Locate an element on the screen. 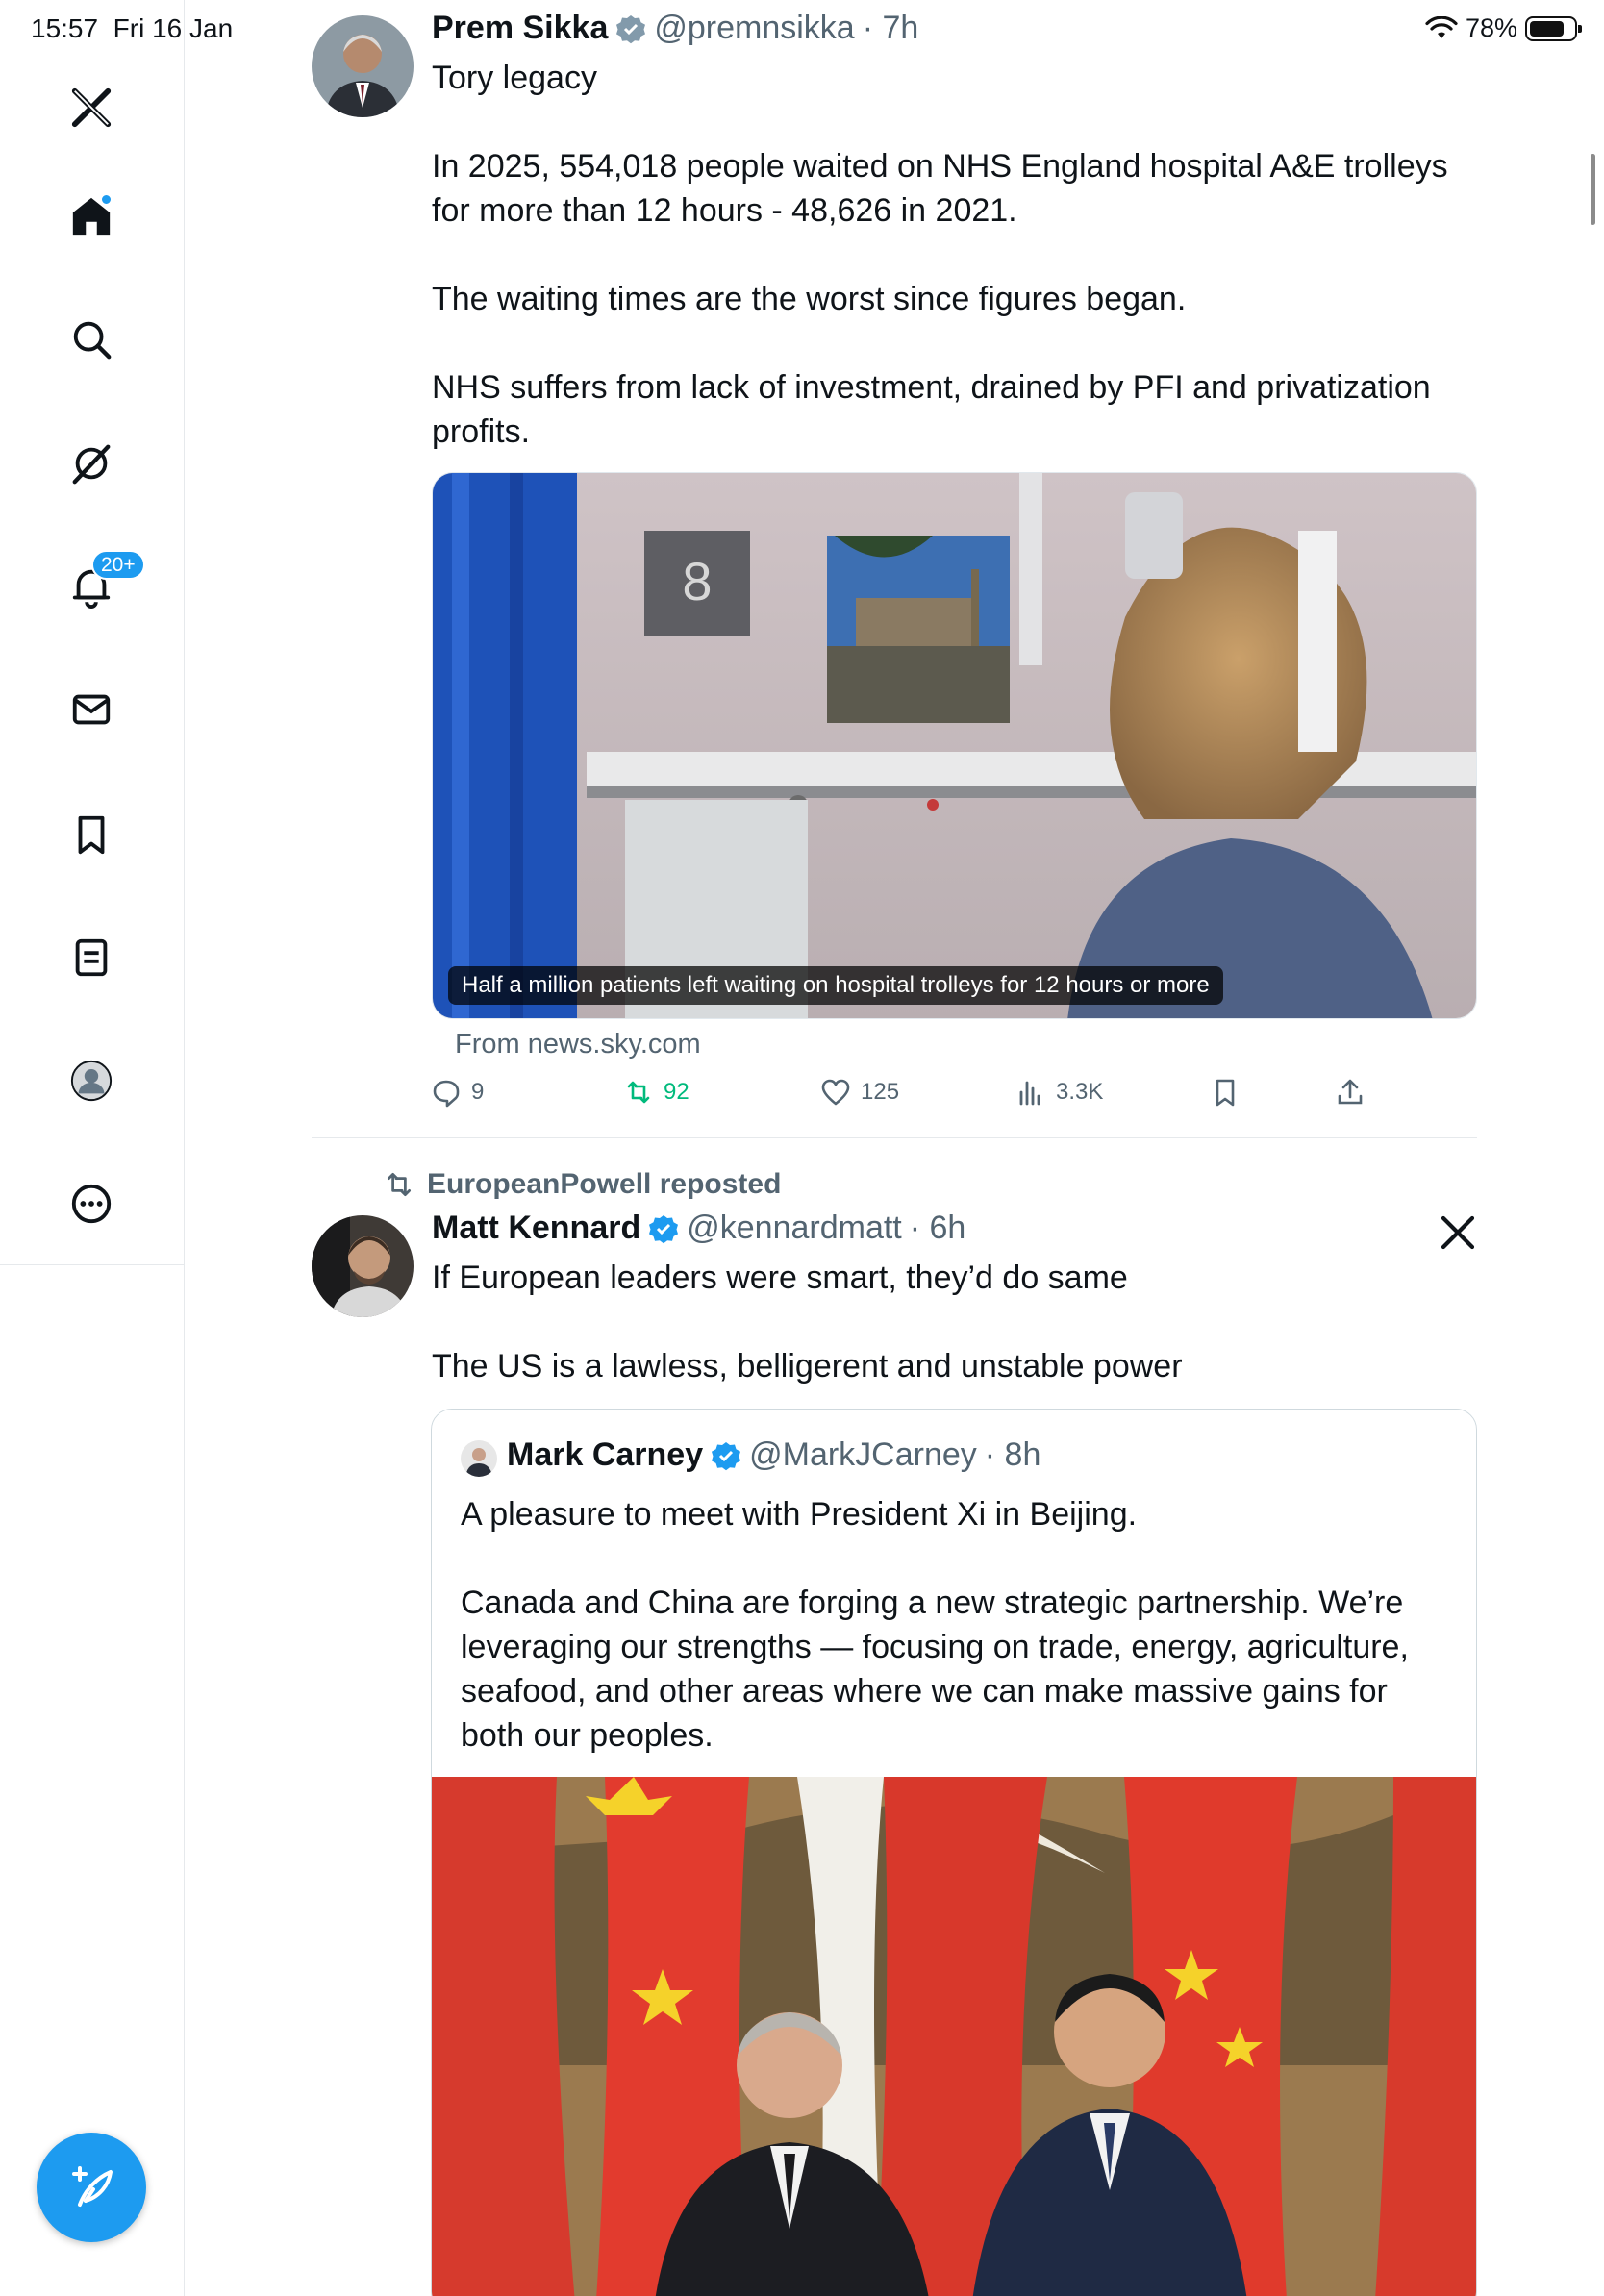 This screenshot has height=2296, width=1604. status-bar-indicators: 78% is located at coordinates (1503, 28).